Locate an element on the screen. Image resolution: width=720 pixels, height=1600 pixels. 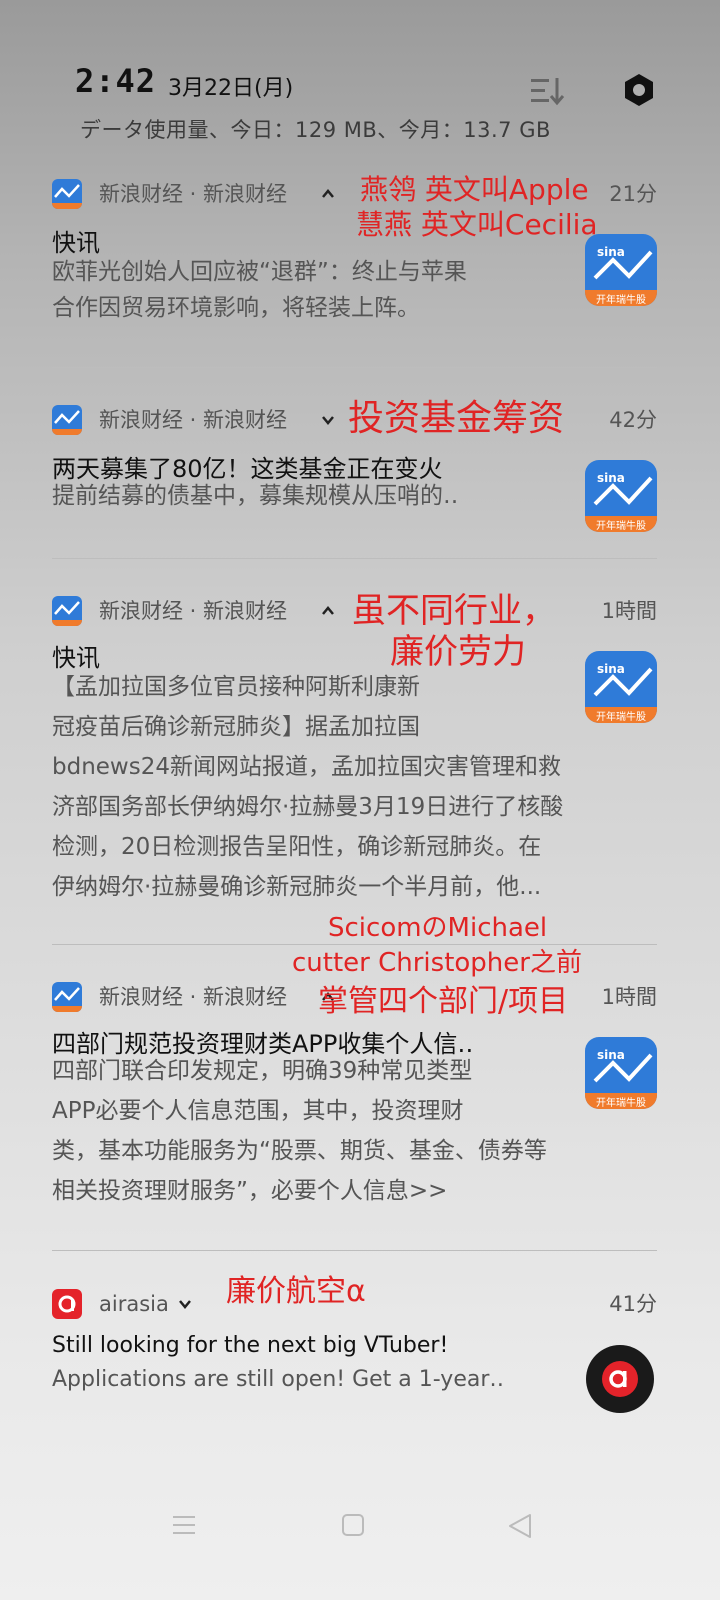
gear-icon is located at coordinates (639, 90).